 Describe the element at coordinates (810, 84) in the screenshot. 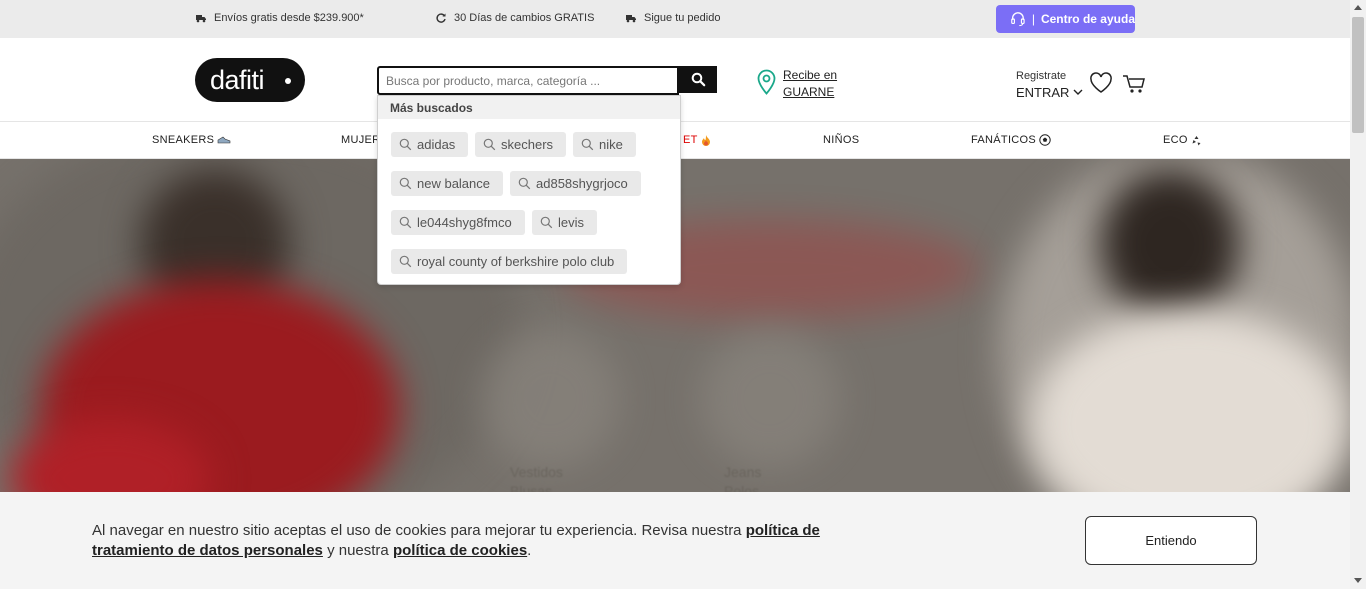

I see `delivery-location-link: Recibe en GUARNE` at that location.